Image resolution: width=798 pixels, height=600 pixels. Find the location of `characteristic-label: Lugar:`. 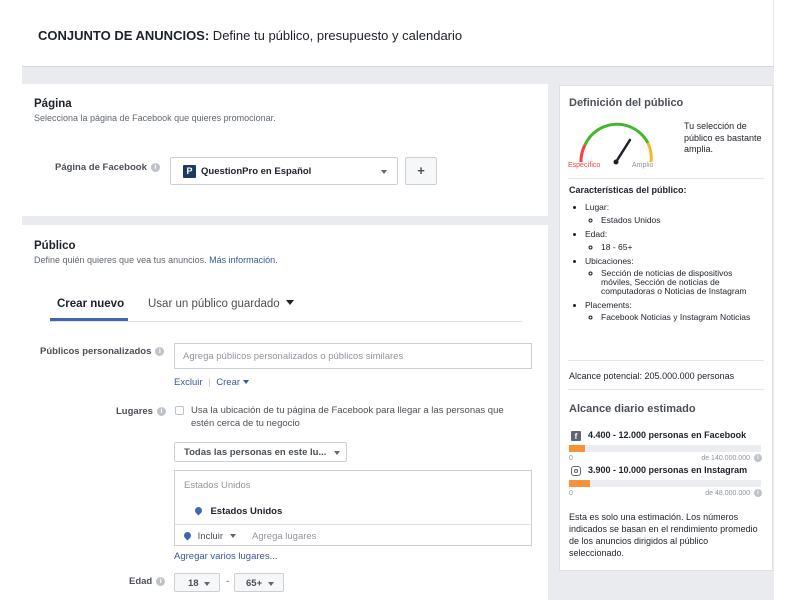

characteristic-label: Lugar: is located at coordinates (597, 207).